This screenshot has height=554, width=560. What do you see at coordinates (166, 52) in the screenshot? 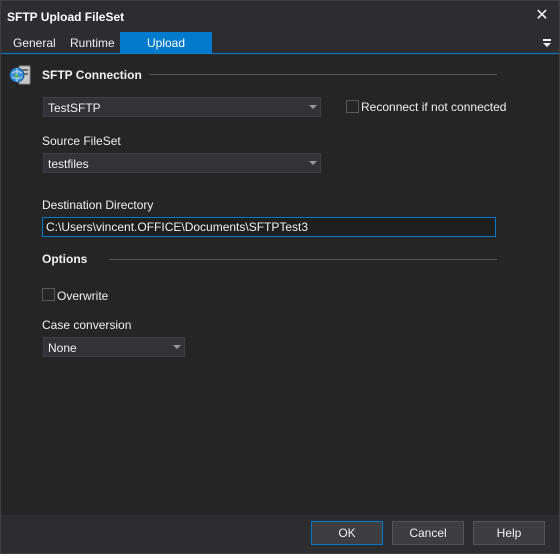
I see `tab-upload-options: Upload Options` at bounding box center [166, 52].